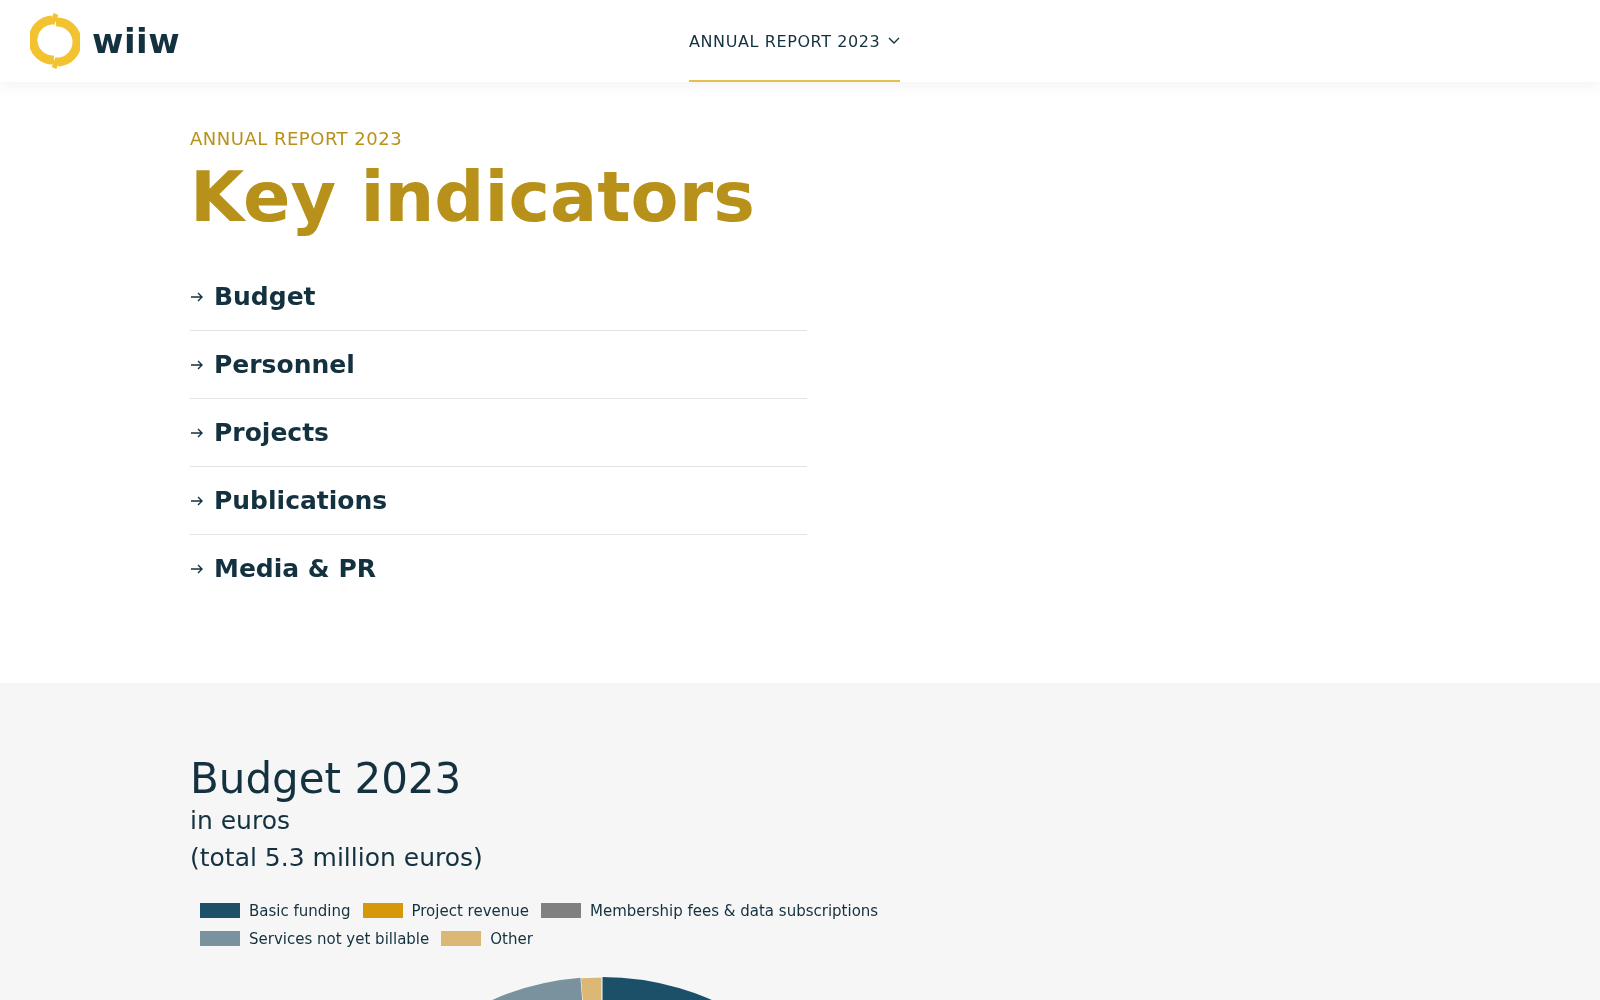 The image size is (1600, 1000). I want to click on section-link: Projects, so click(498, 433).